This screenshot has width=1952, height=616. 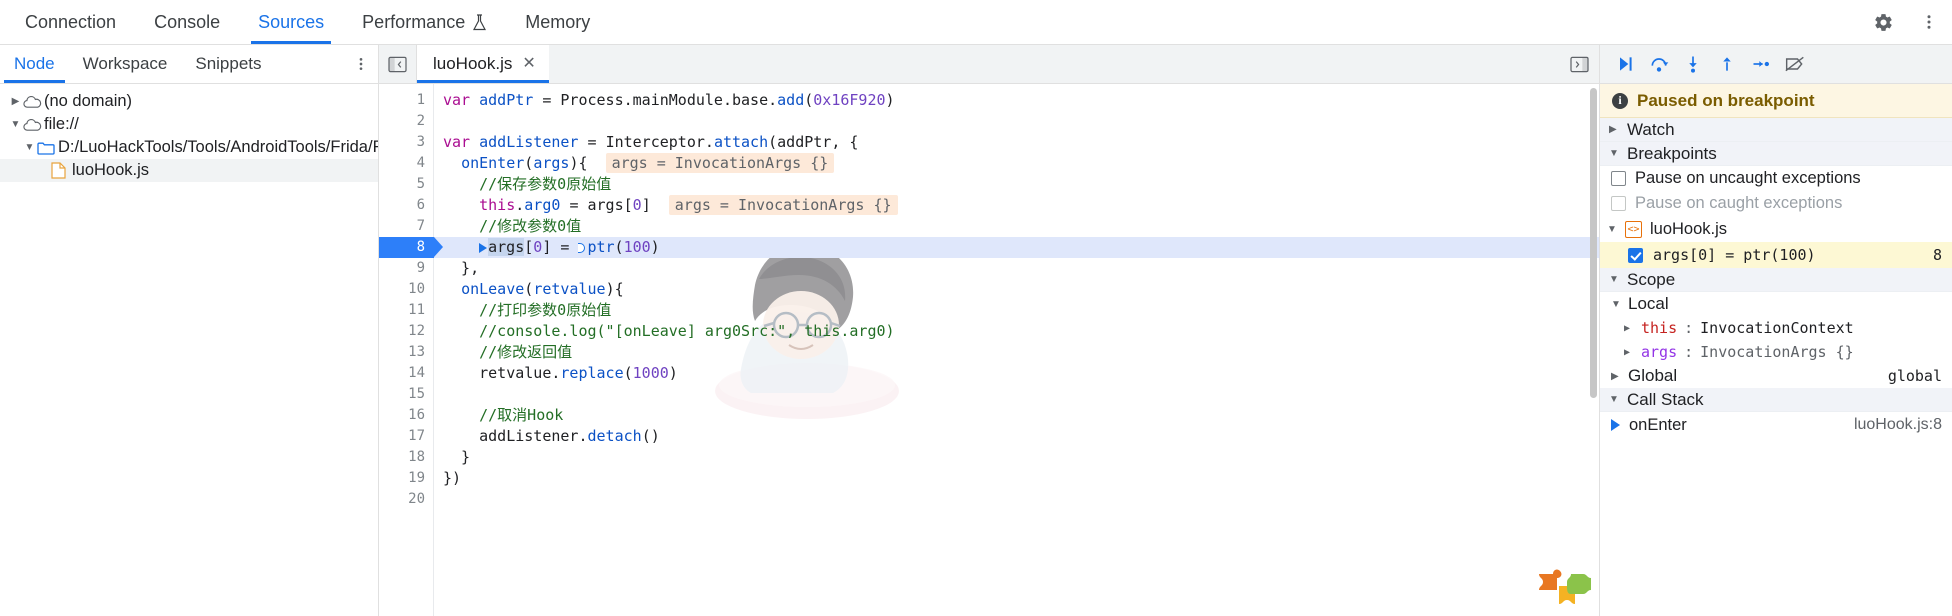 I want to click on breakpoint-file-row: ▼ <> luoHook.js, so click(x=1776, y=229).